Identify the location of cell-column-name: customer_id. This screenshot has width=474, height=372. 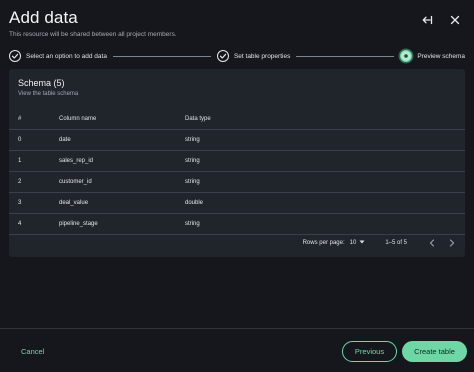
(75, 182).